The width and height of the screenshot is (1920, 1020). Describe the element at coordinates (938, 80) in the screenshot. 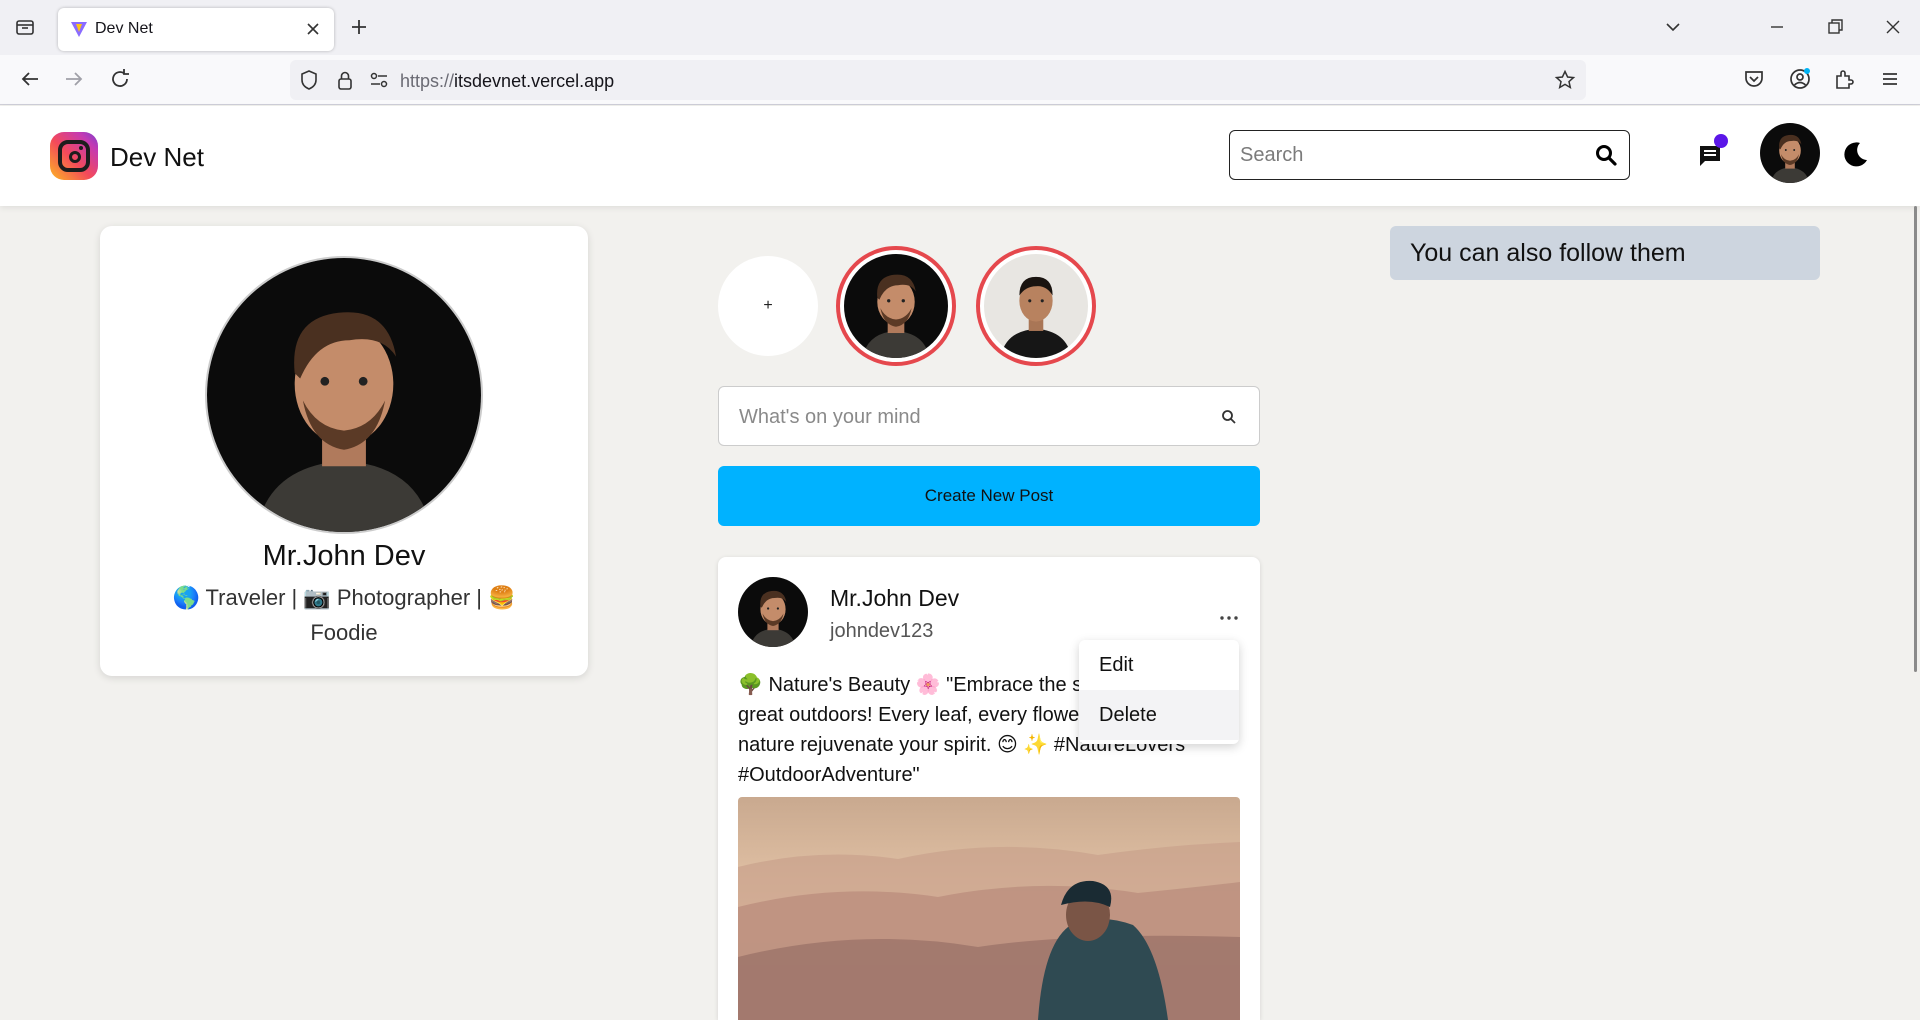

I see `address-bar: https://itsdevnet.vercel.app` at that location.